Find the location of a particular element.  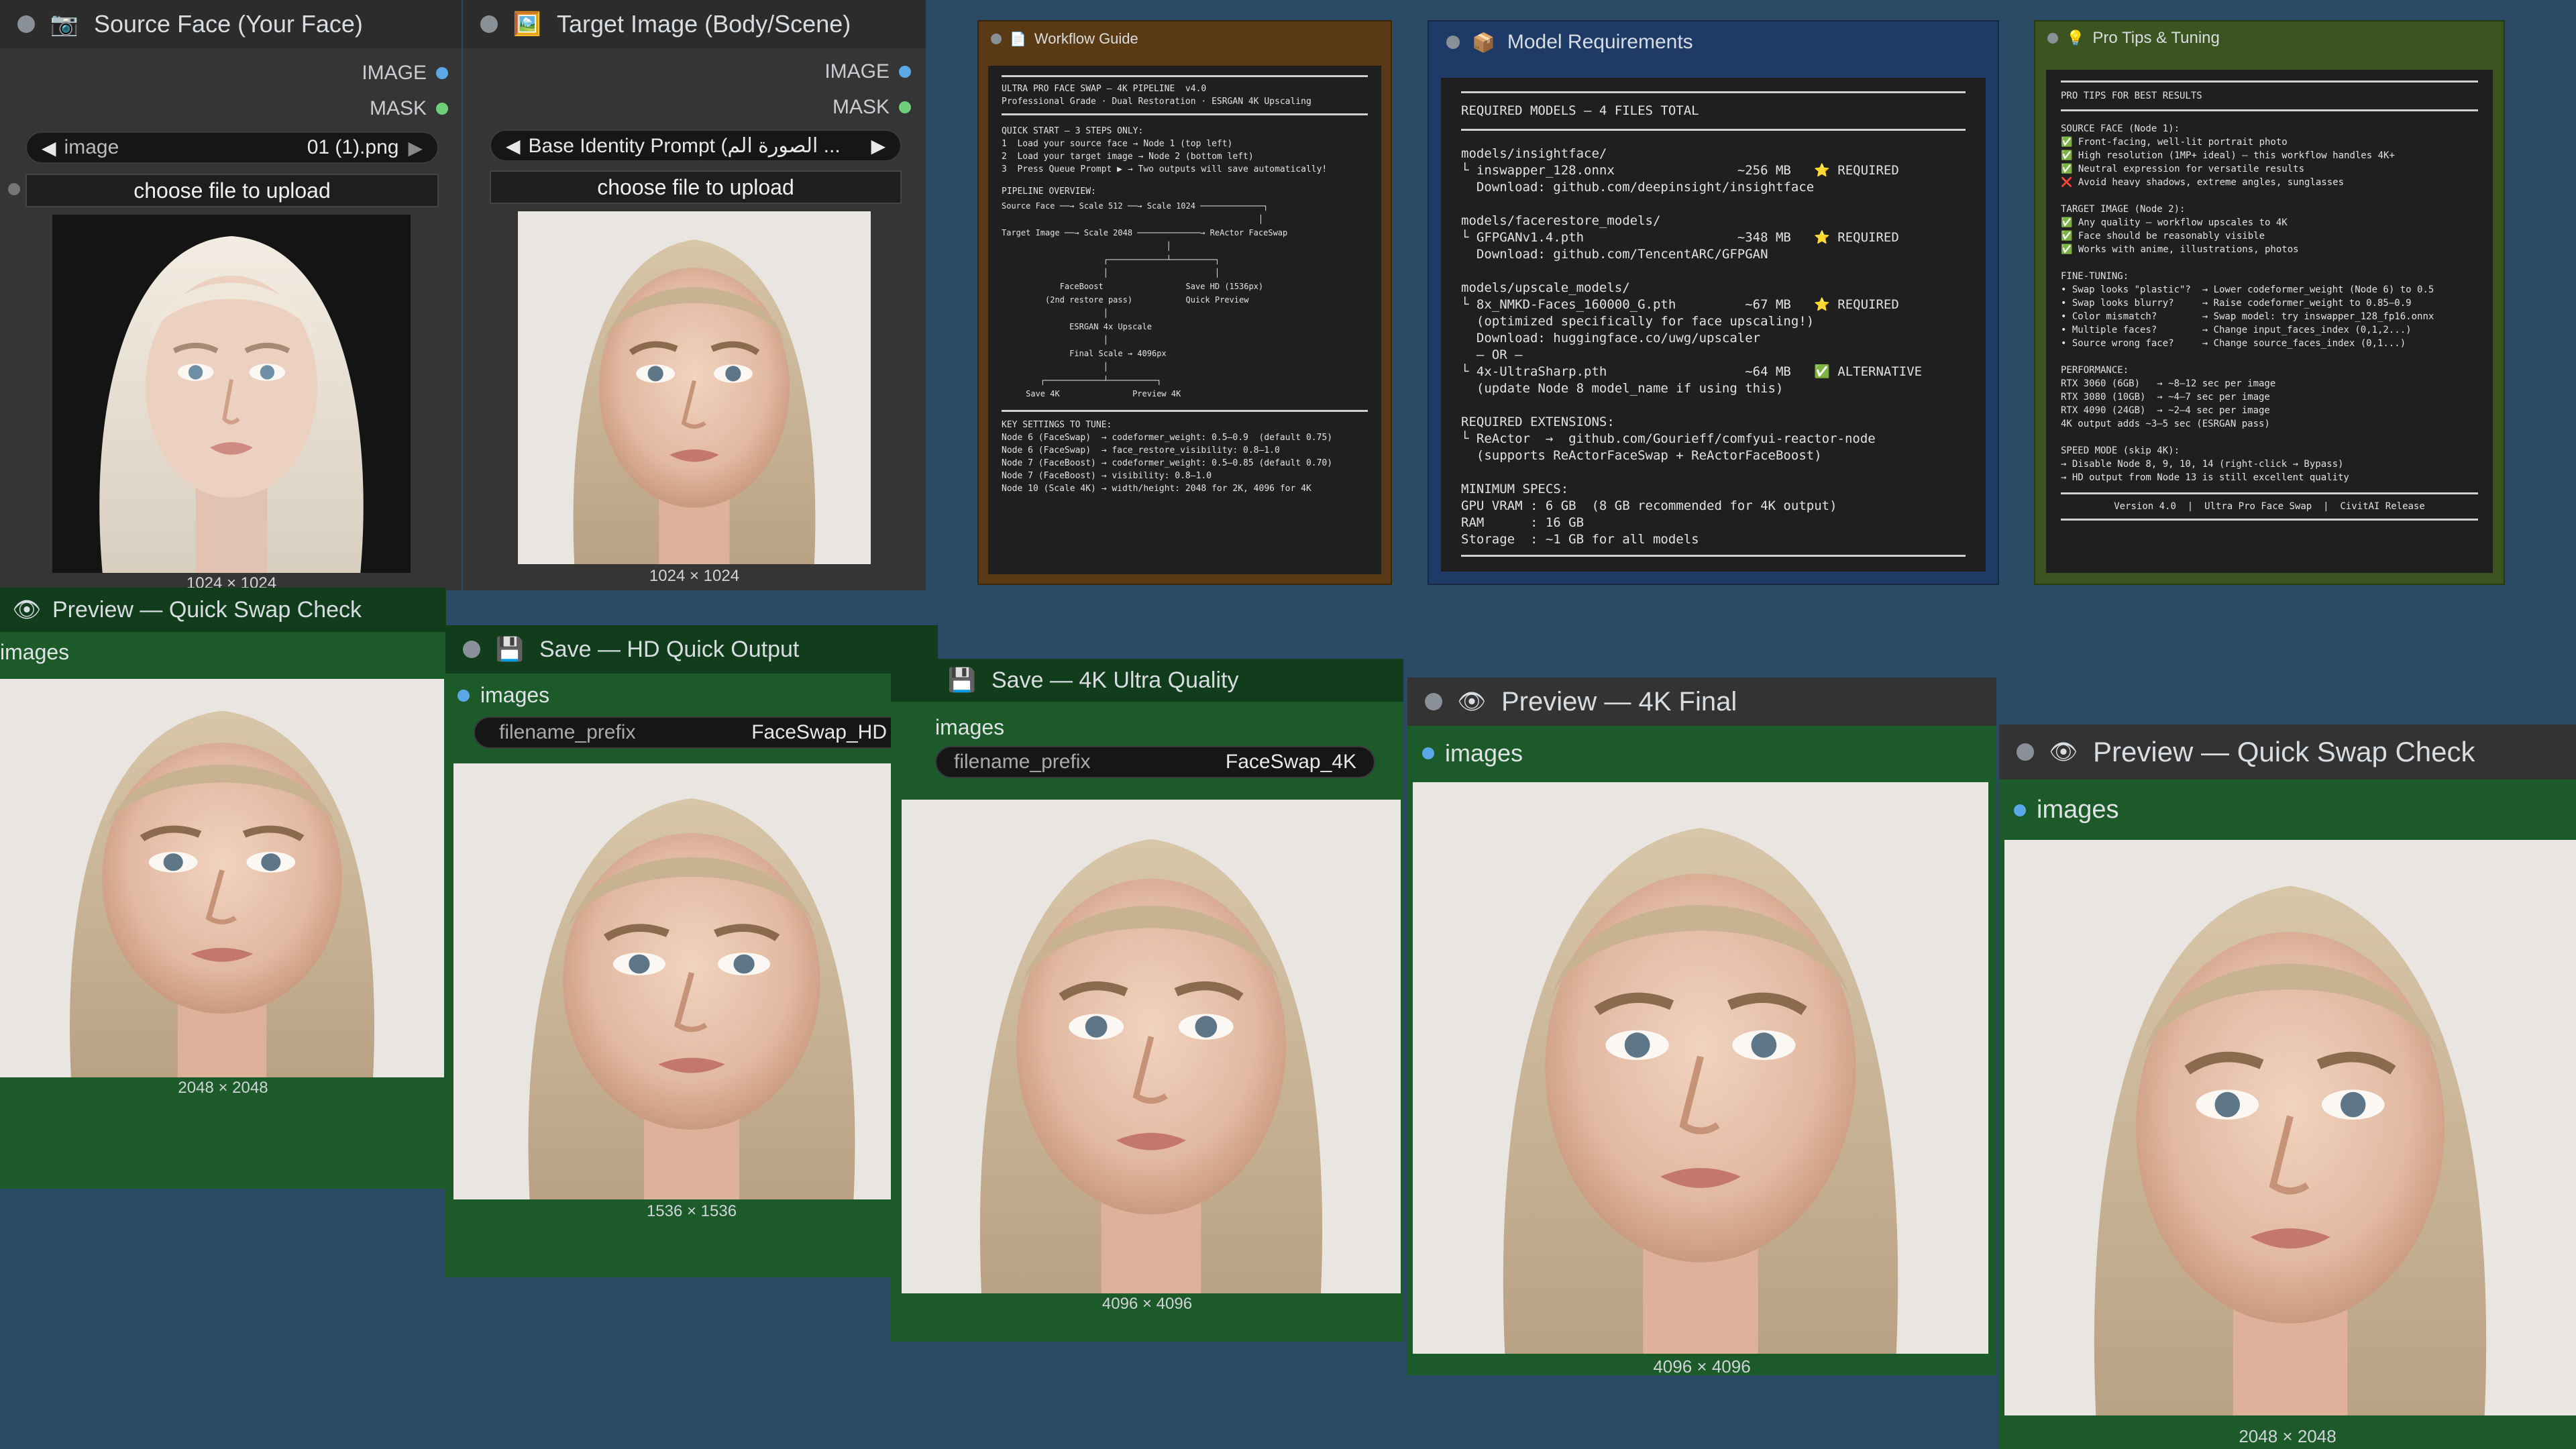

node-title-bar: 👁 Preview — 4K Final is located at coordinates (1701, 702).